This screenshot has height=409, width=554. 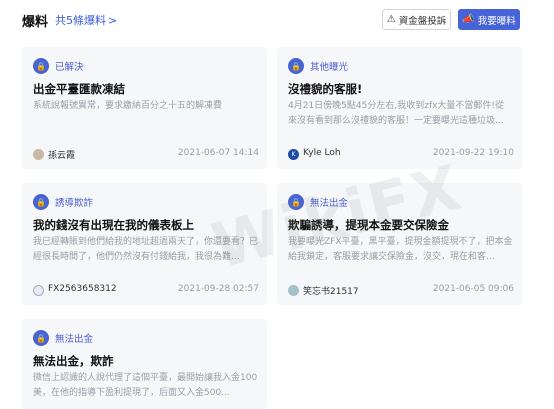 I want to click on avatar: K, so click(x=293, y=154).